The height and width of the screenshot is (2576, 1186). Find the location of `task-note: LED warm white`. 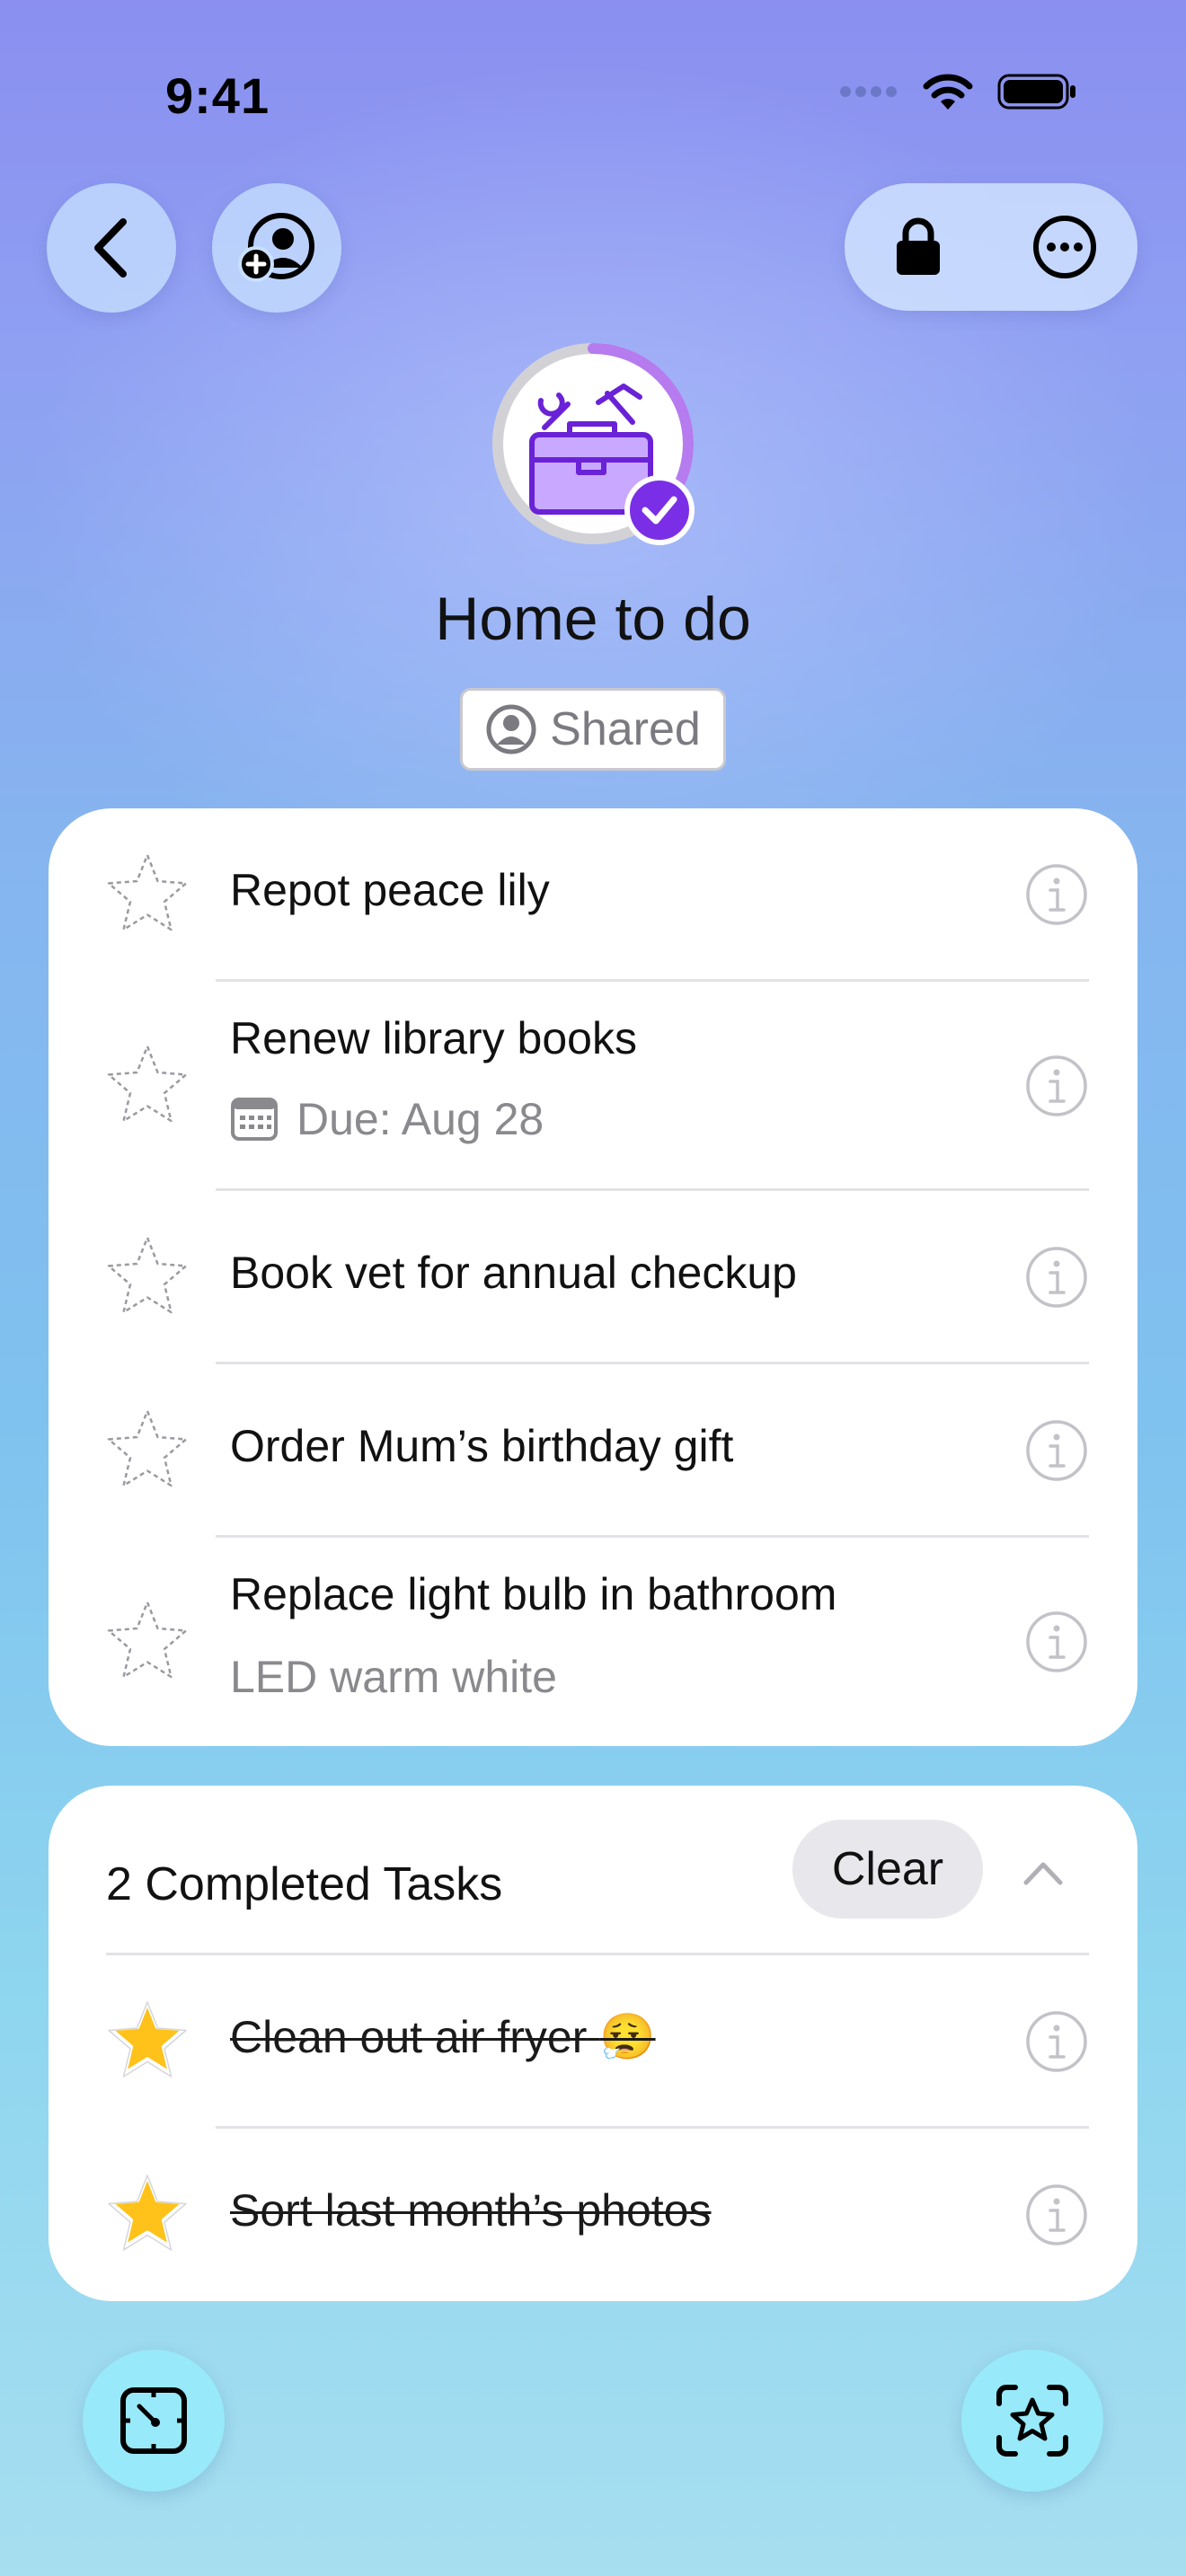

task-note: LED warm white is located at coordinates (393, 1677).